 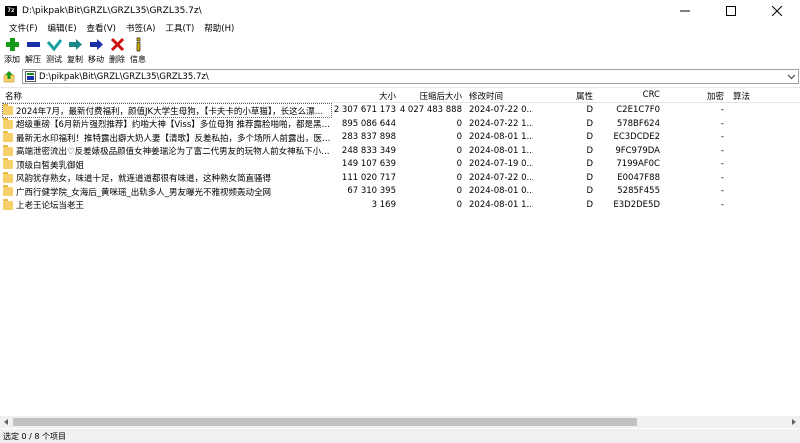 What do you see at coordinates (138, 59) in the screenshot?
I see `info-label: 信息` at bounding box center [138, 59].